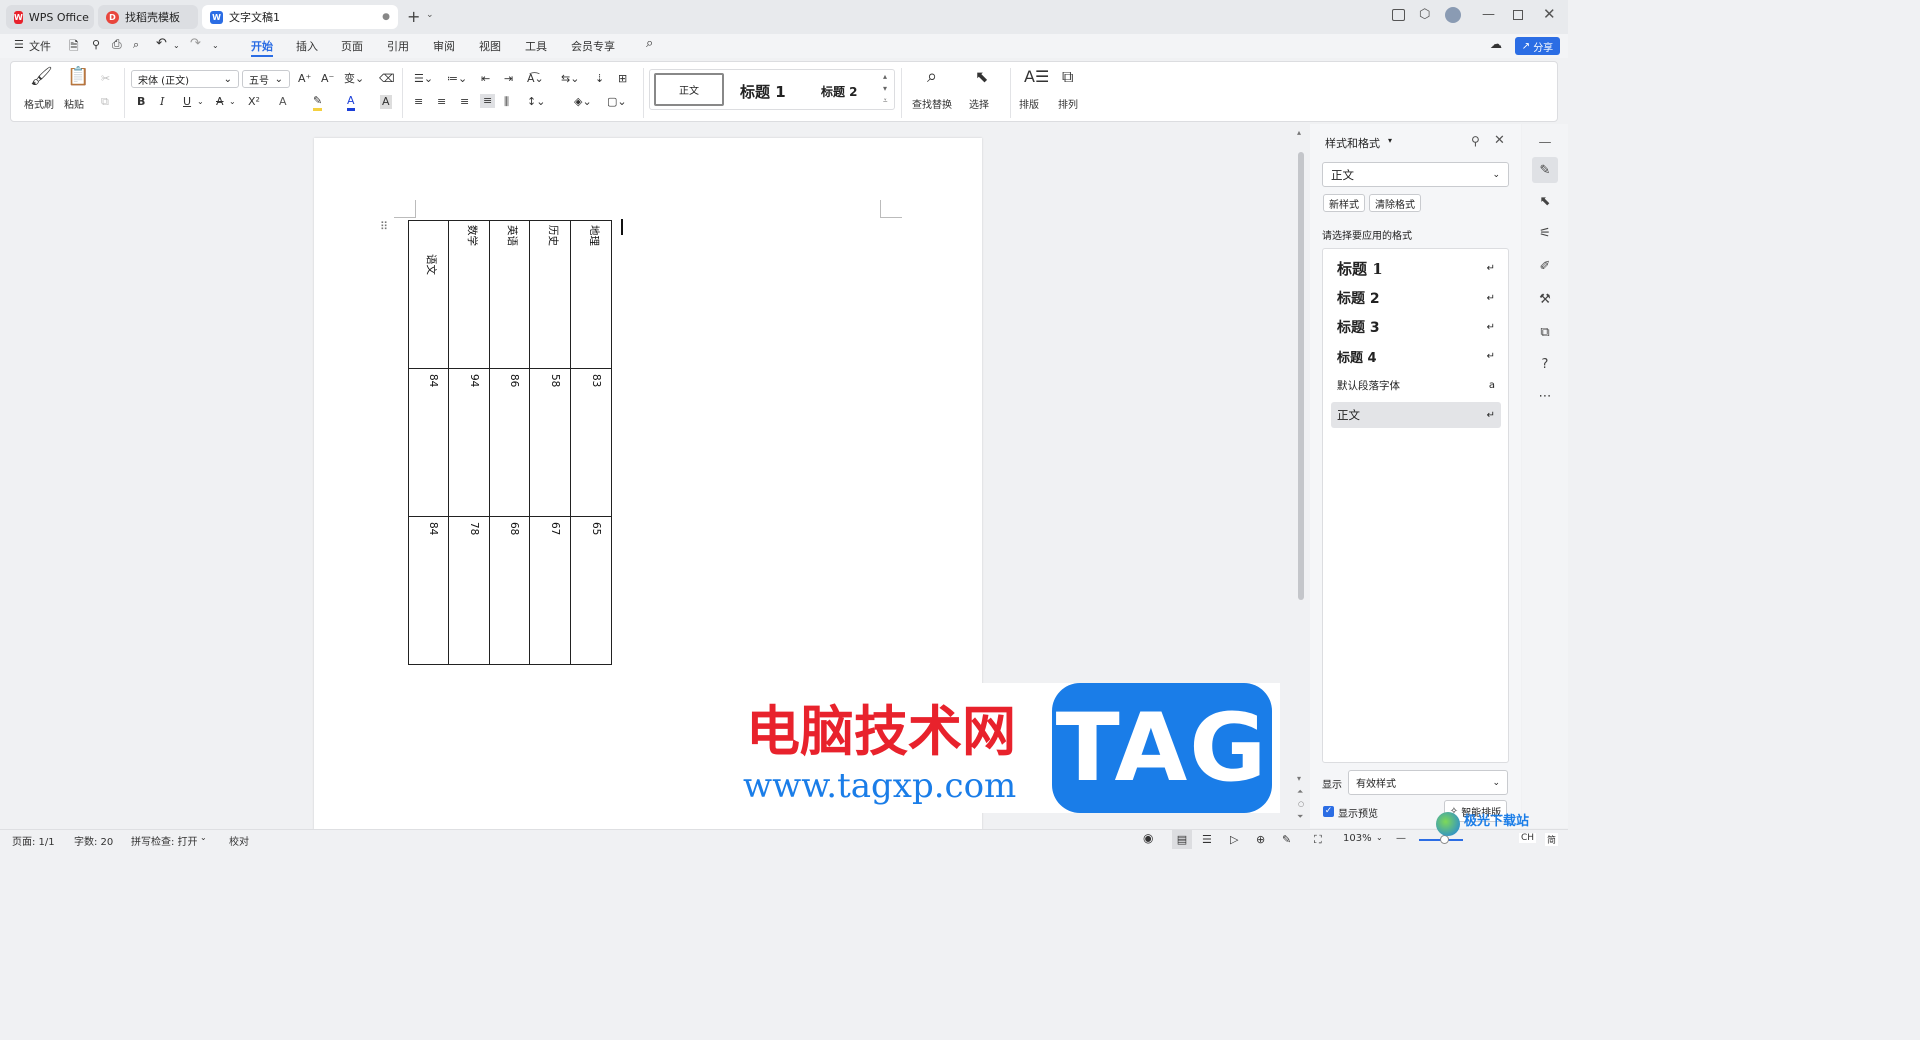  What do you see at coordinates (885, 76) in the screenshot?
I see `gallery-up-icon: ▴` at bounding box center [885, 76].